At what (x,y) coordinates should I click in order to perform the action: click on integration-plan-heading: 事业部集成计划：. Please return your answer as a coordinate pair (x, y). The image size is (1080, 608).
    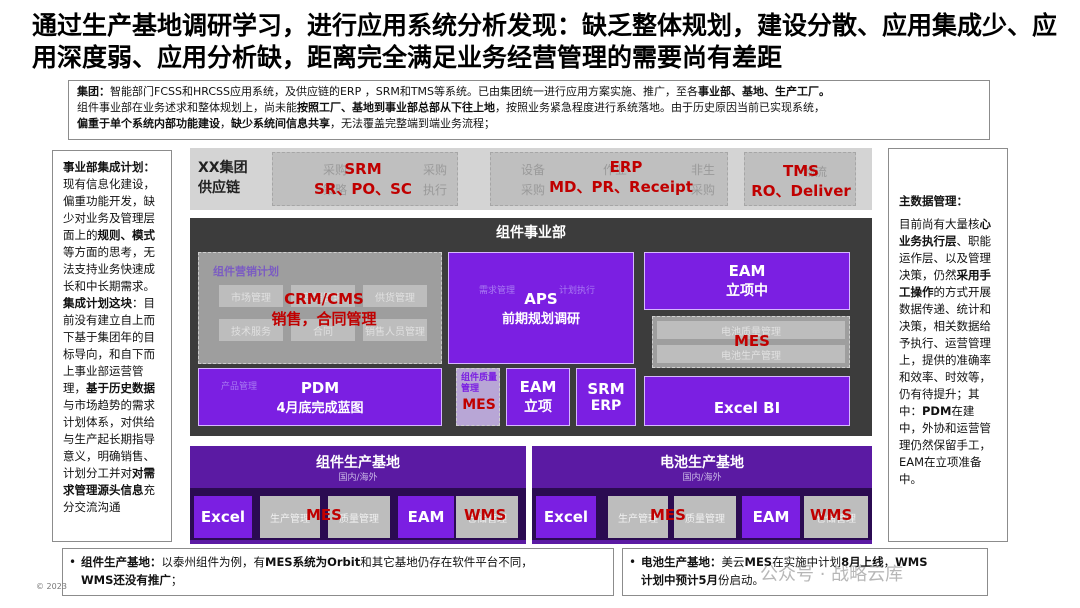
    Looking at the image, I should click on (109, 167).